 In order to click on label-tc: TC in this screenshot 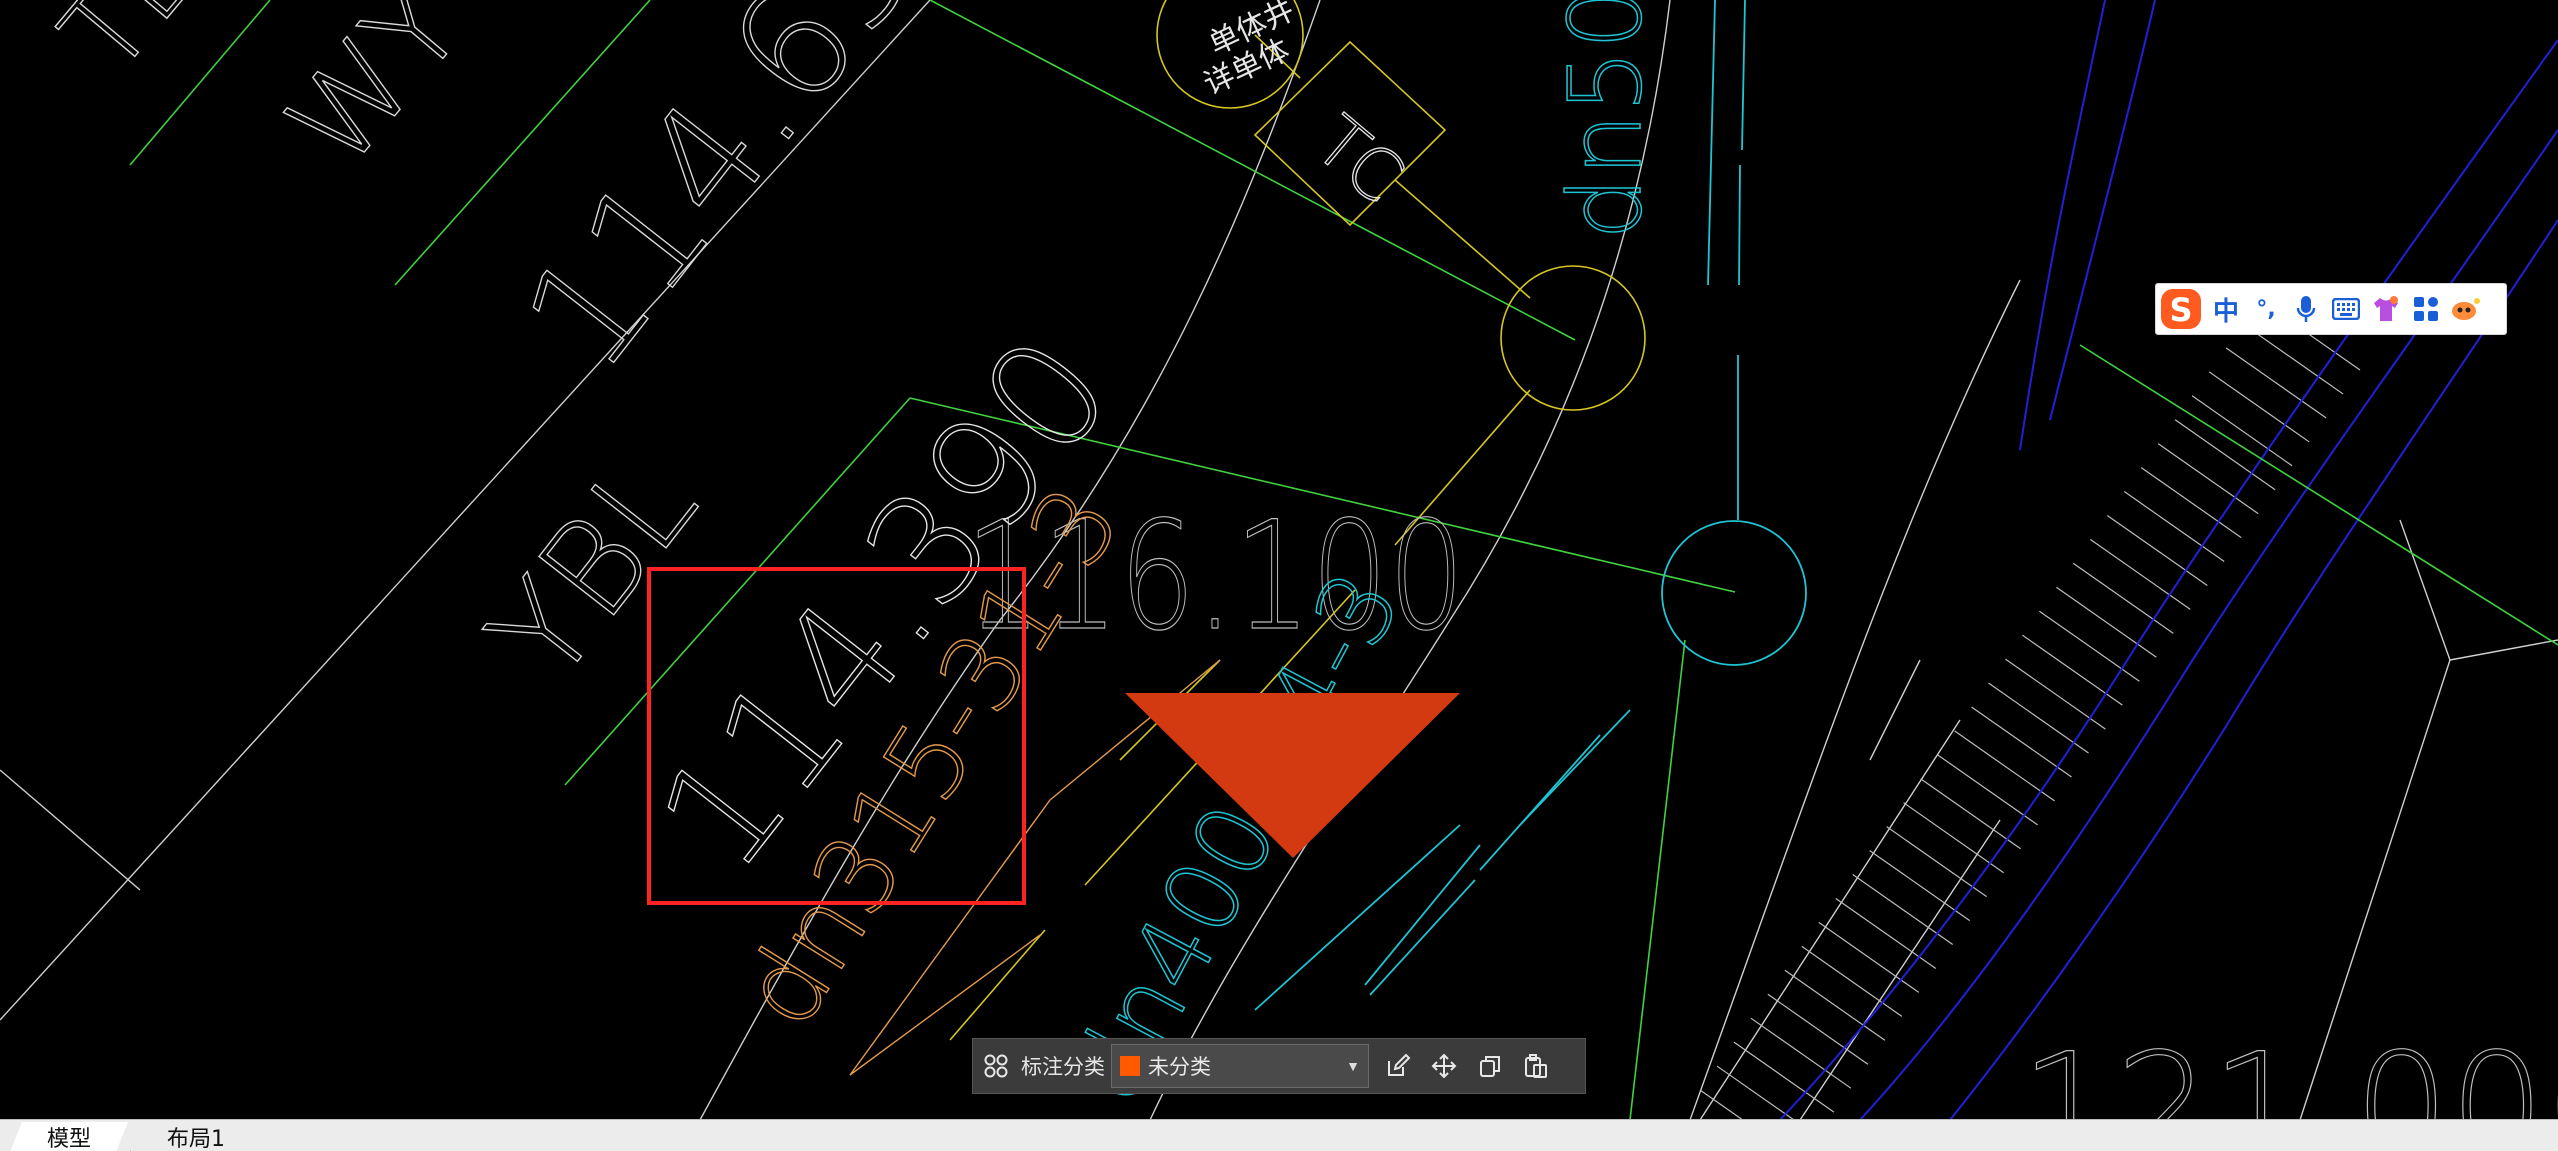, I will do `click(1359, 159)`.